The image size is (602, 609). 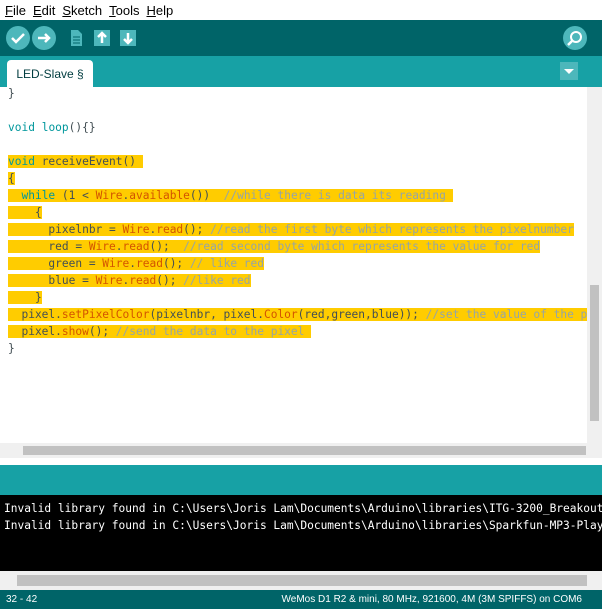 I want to click on console-horizontal-scrollbar, so click(x=301, y=580).